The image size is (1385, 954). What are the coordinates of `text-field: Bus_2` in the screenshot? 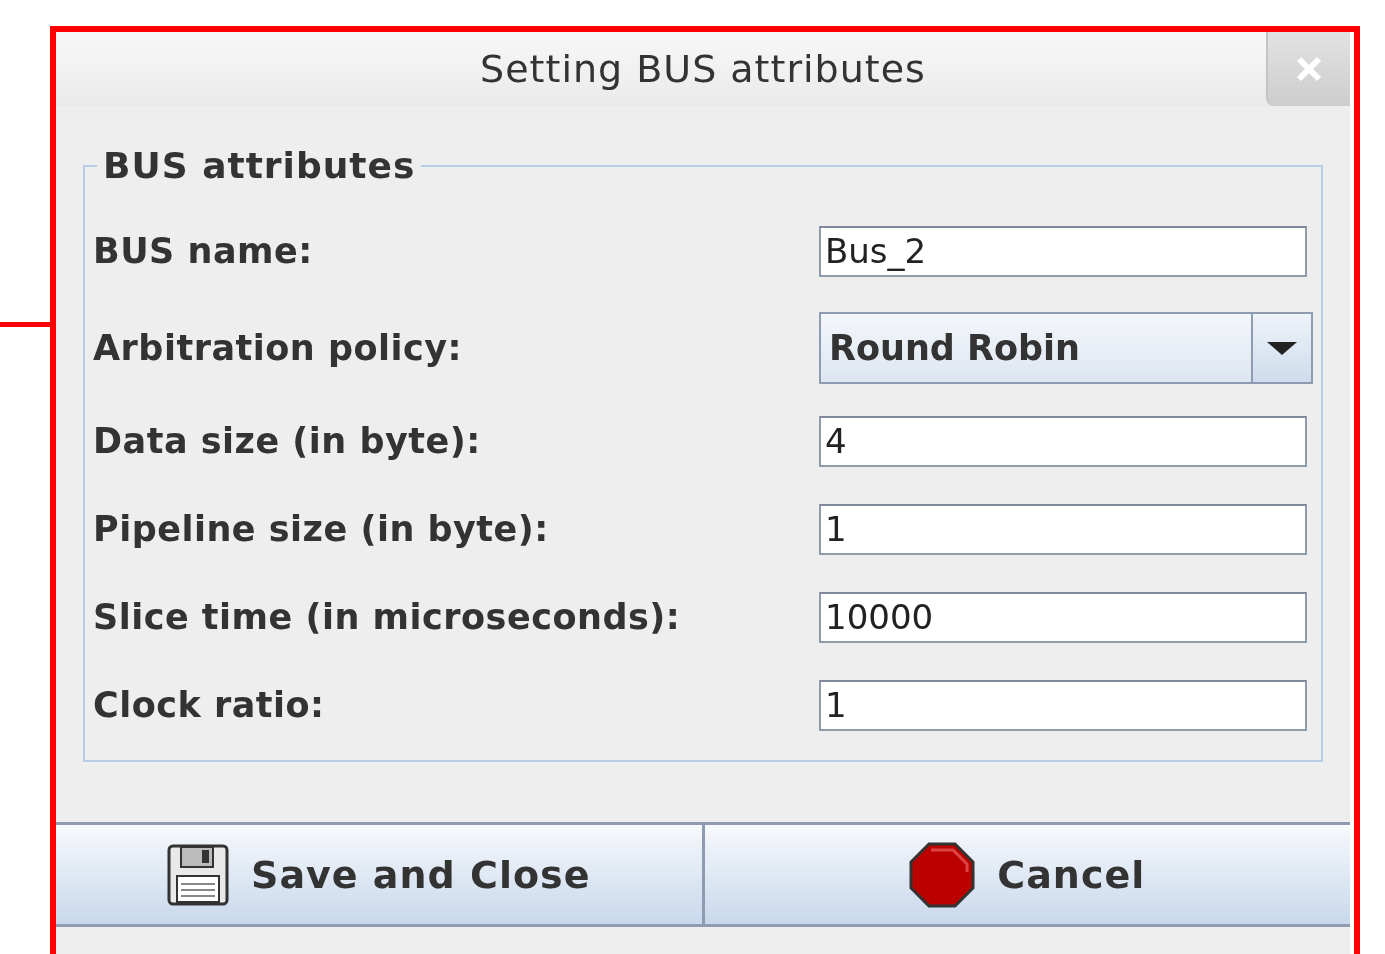 It's located at (1063, 251).